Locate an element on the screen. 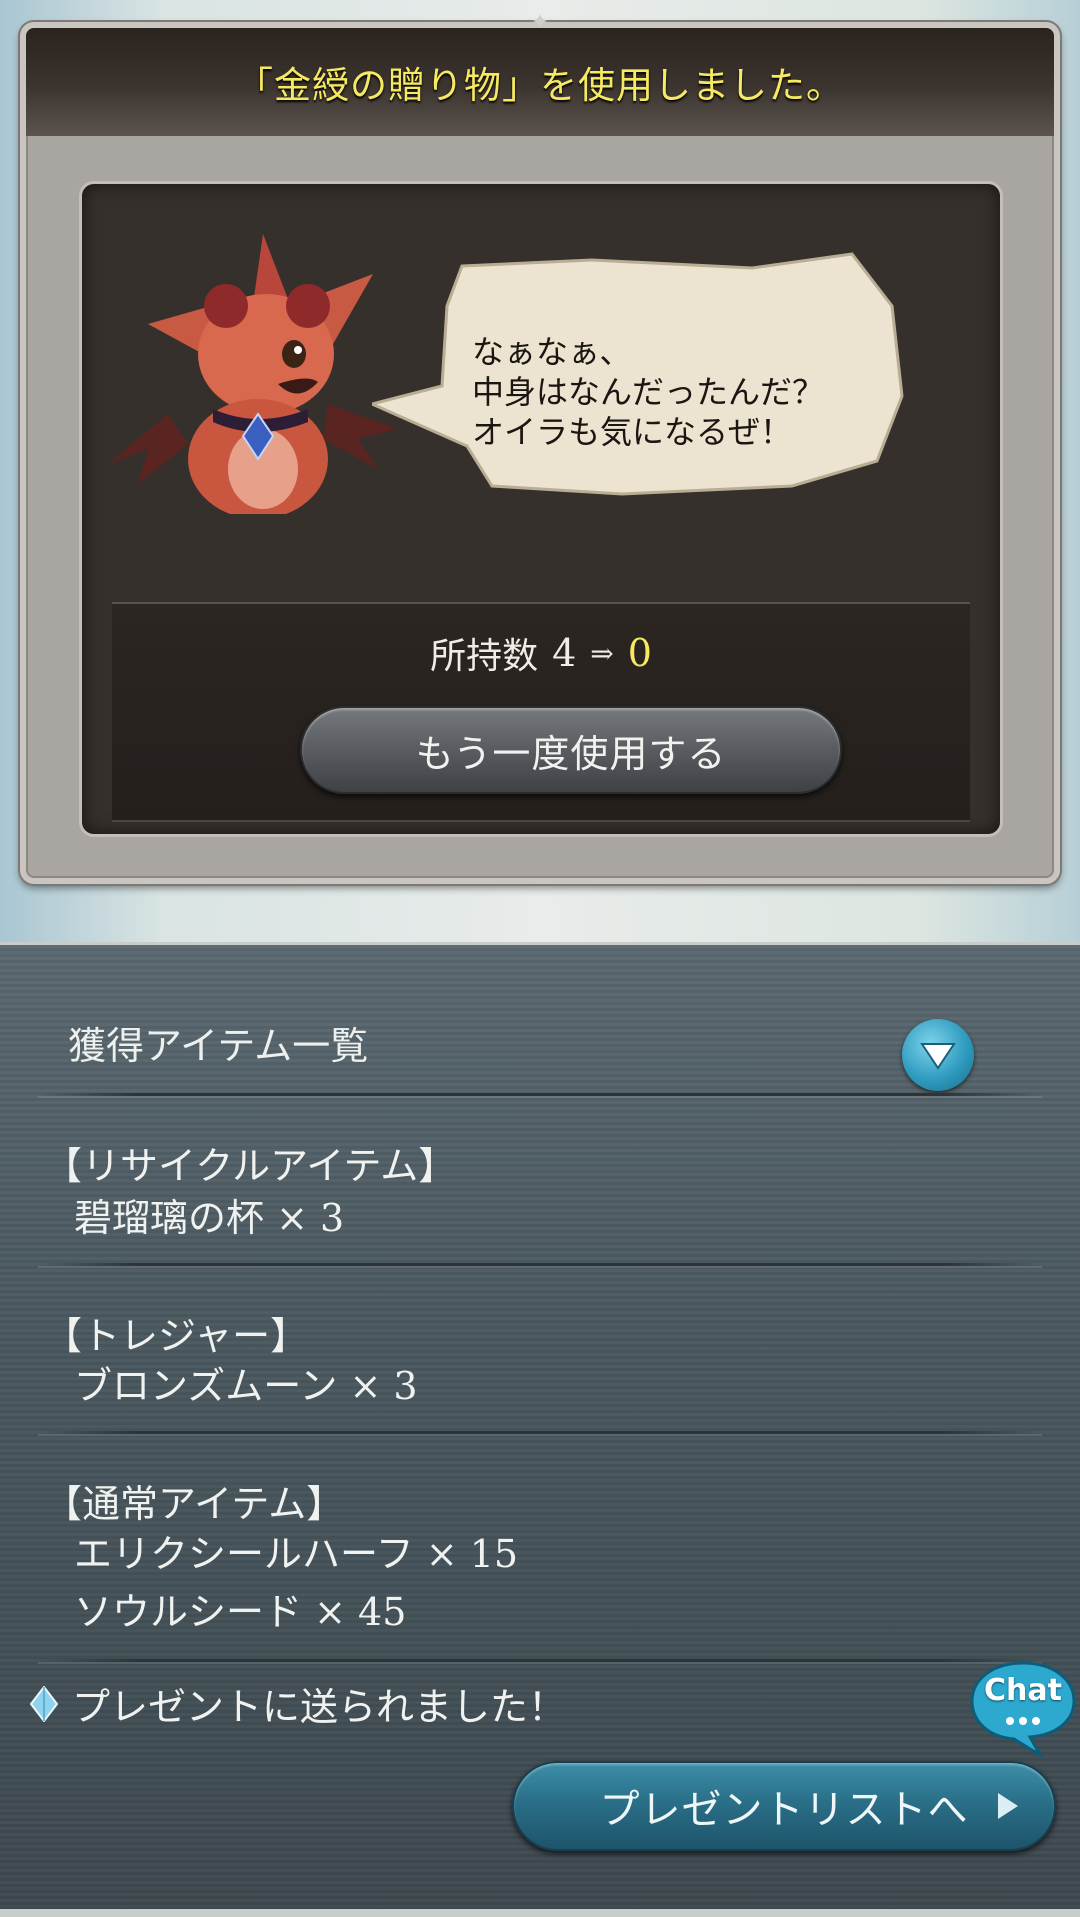 Image resolution: width=1080 pixels, height=1917 pixels. dialog-header: 「金綬の贈り物」を使用しました。 is located at coordinates (540, 82).